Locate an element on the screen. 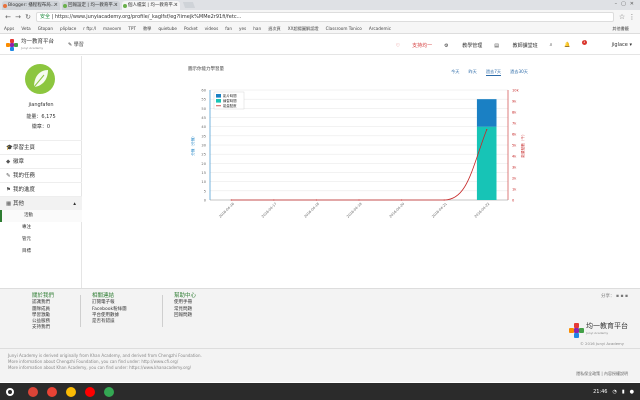 This screenshot has height=400, width=640. bookmark-item: quietube is located at coordinates (167, 28).